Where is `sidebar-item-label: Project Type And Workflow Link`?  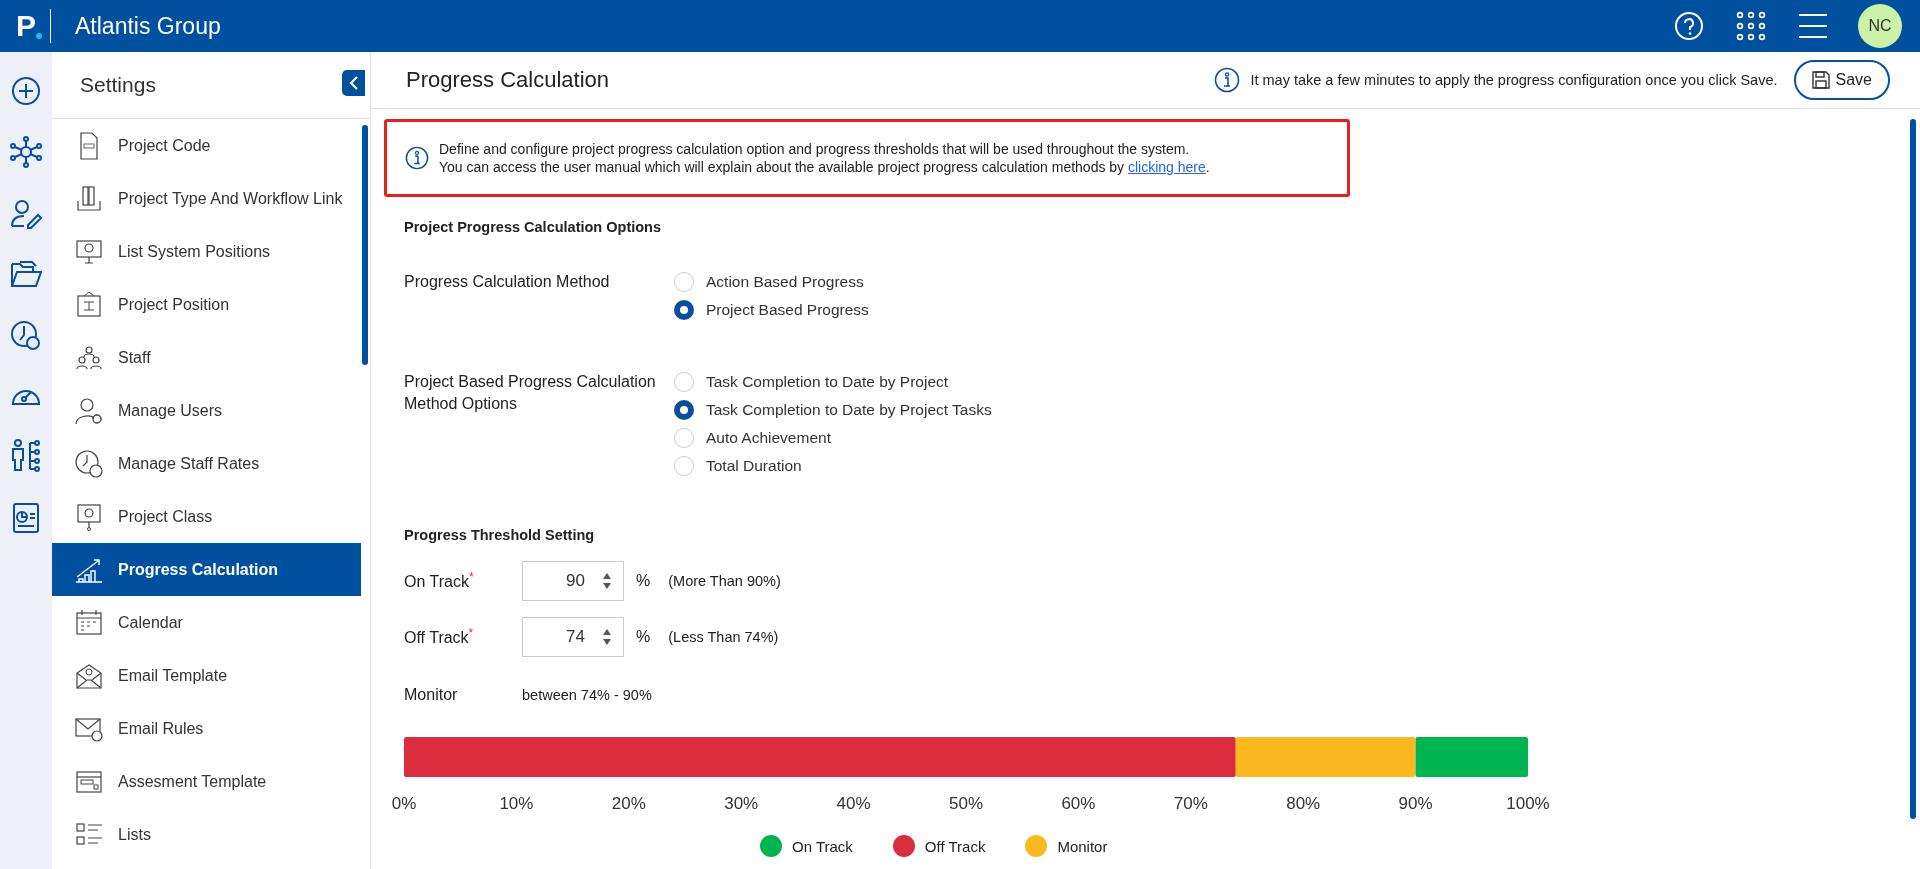 sidebar-item-label: Project Type And Workflow Link is located at coordinates (230, 198).